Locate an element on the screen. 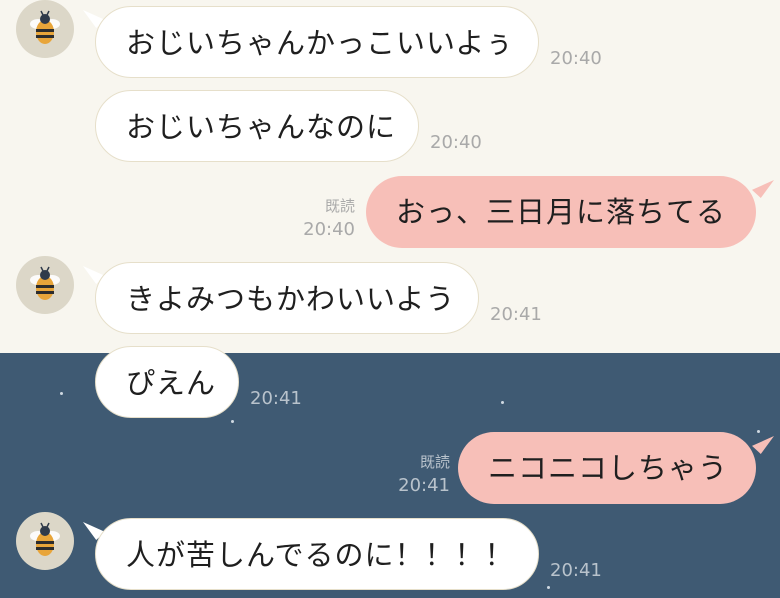 This screenshot has height=598, width=780. message-bubble: きよみつもかわいいよう is located at coordinates (287, 298).